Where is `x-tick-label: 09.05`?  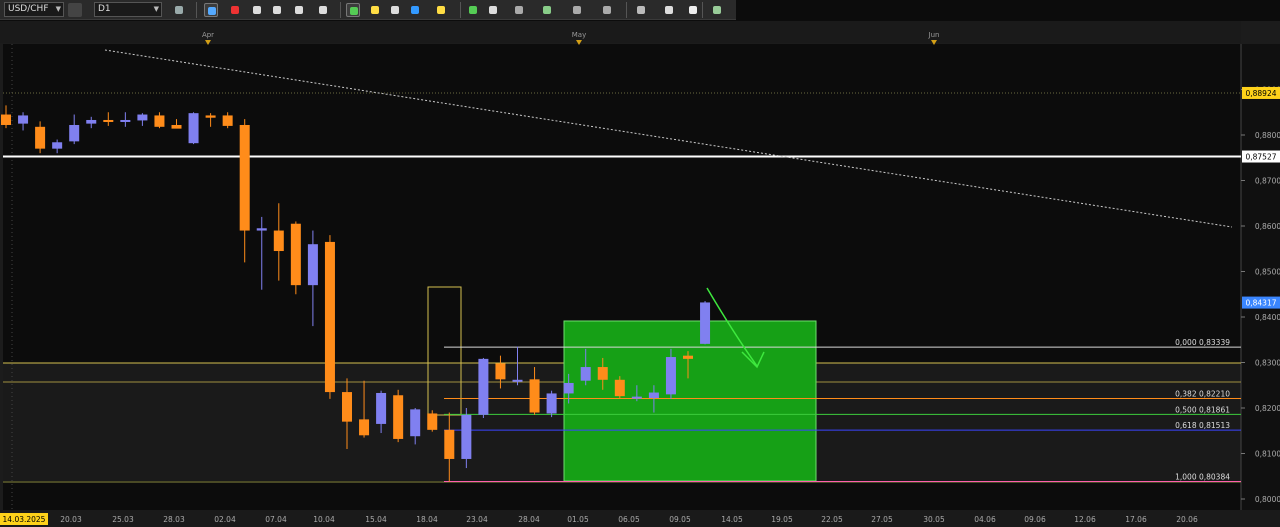
x-tick-label: 09.05 is located at coordinates (680, 519).